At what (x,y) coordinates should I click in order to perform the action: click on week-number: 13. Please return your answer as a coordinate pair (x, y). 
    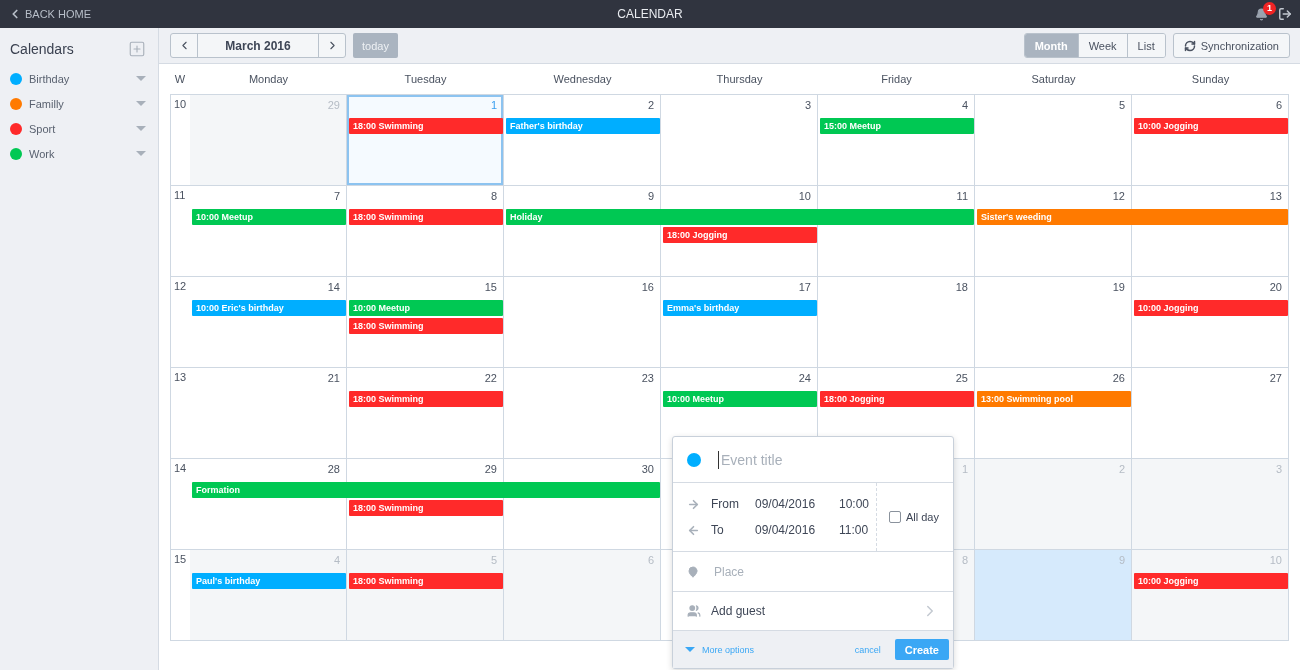
    Looking at the image, I should click on (180, 377).